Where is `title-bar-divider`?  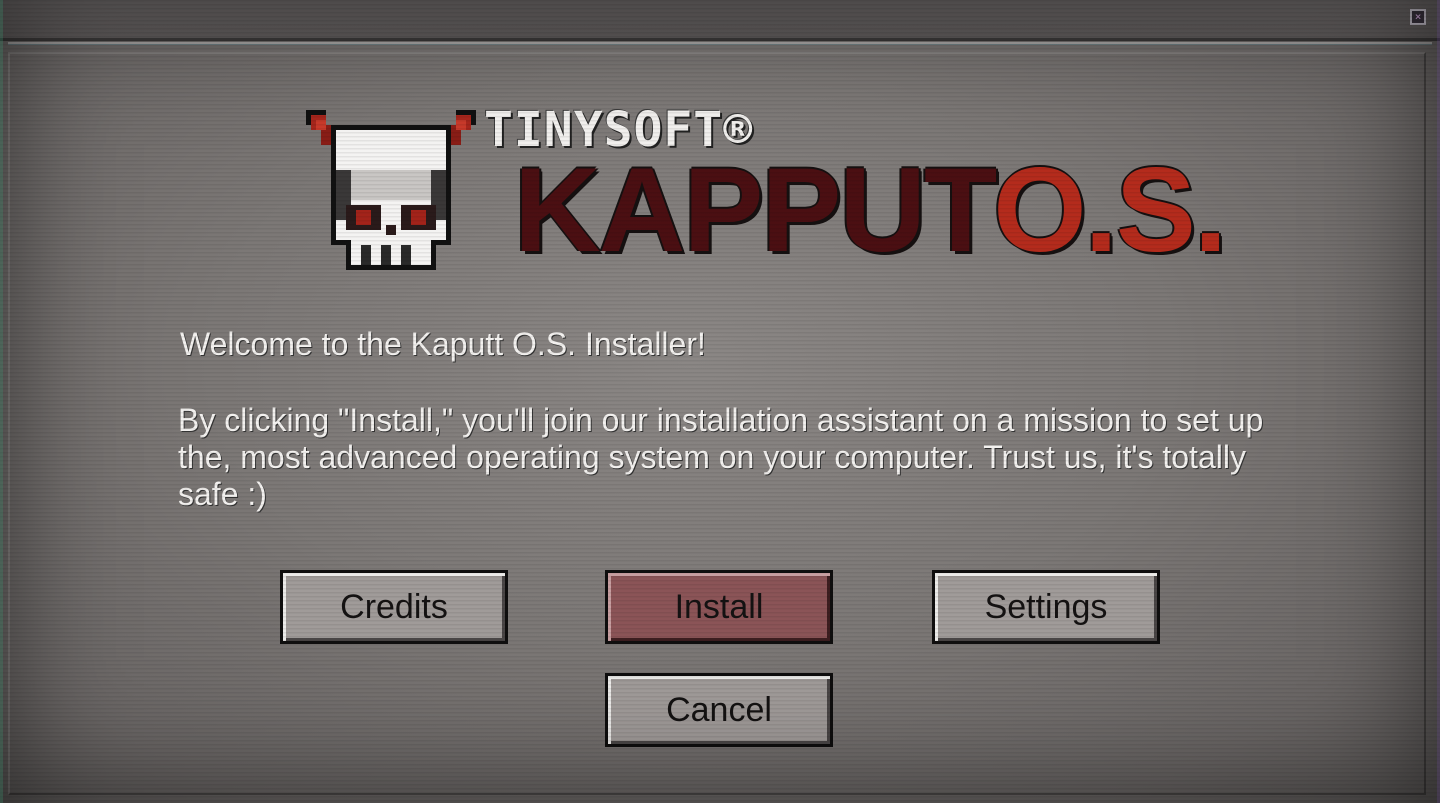
title-bar-divider is located at coordinates (720, 43).